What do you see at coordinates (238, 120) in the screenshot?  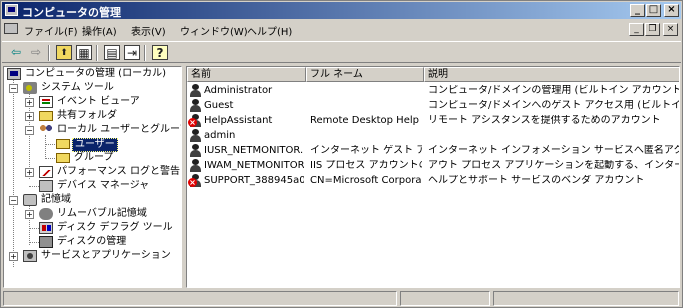 I see `cell-name: HelpAssistant` at bounding box center [238, 120].